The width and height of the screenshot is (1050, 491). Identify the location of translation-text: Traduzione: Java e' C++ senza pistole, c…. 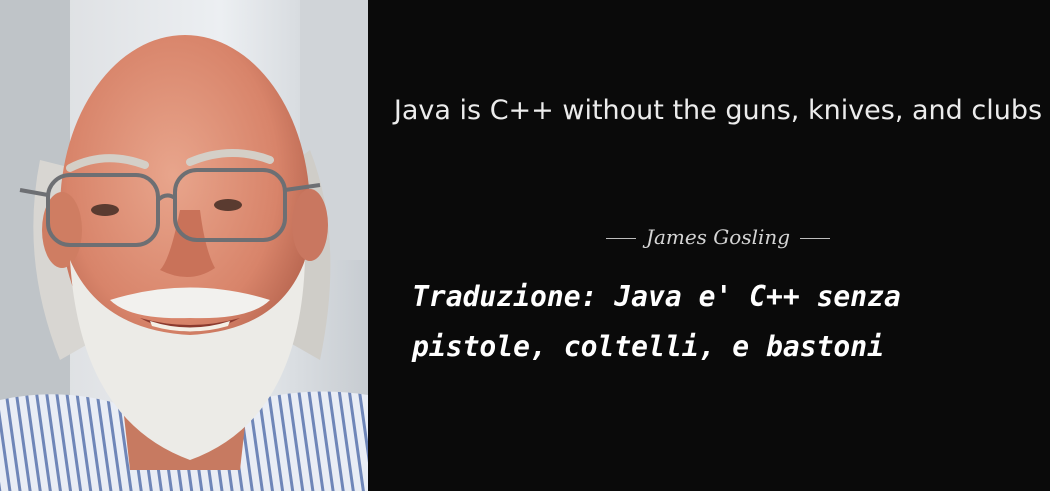
(656, 321).